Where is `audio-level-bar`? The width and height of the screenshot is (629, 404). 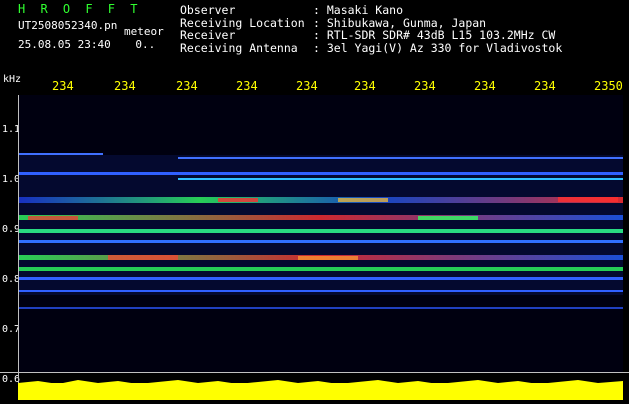
audio-level-bar is located at coordinates (320, 390).